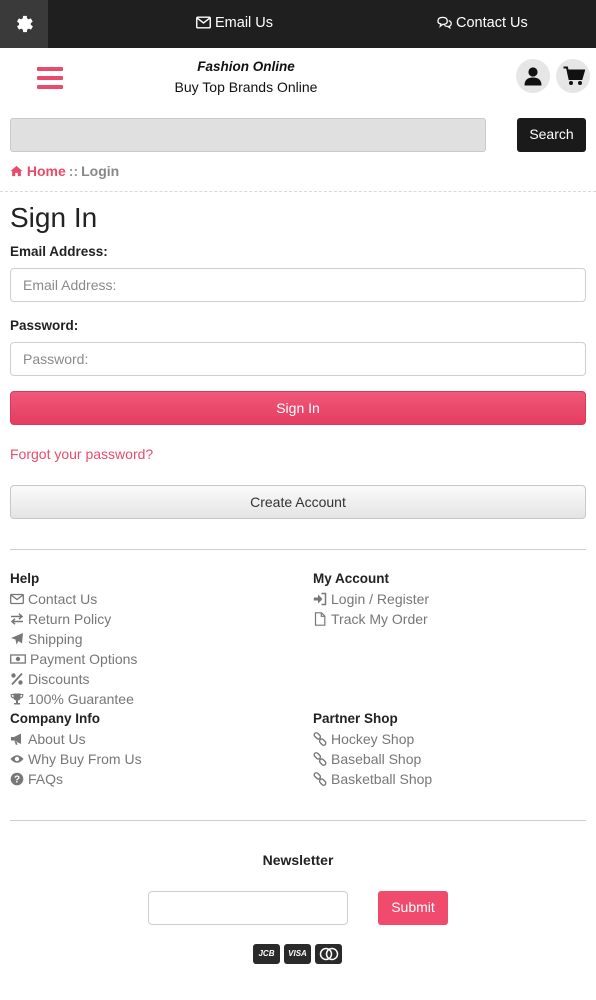 The image size is (596, 1000). I want to click on account-button, so click(533, 76).